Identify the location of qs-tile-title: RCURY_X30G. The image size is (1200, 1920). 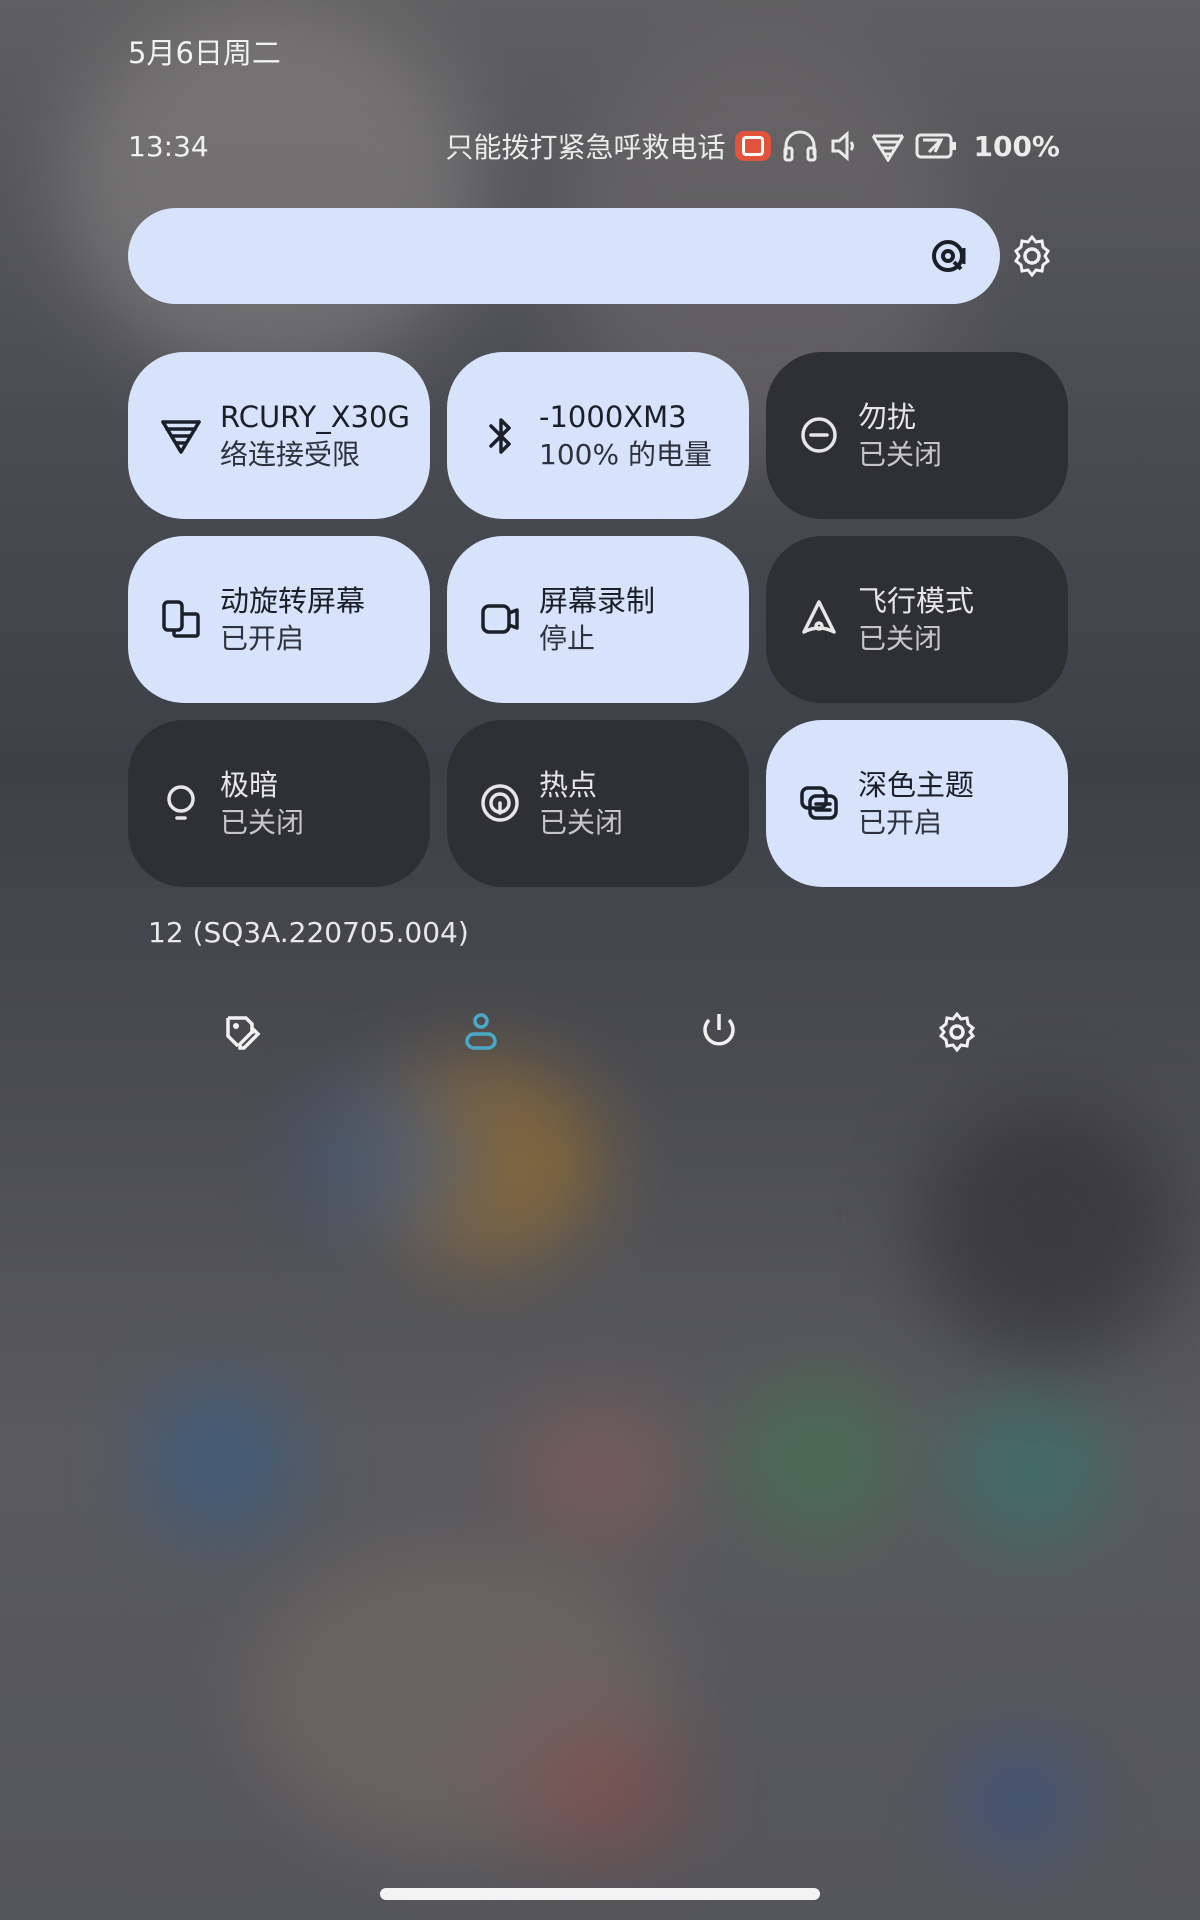
(315, 417).